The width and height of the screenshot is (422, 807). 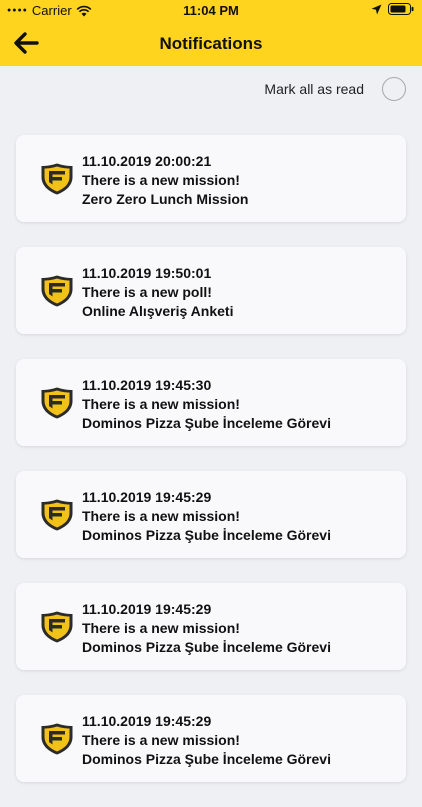 I want to click on status-time: 11:04 PM, so click(x=211, y=10).